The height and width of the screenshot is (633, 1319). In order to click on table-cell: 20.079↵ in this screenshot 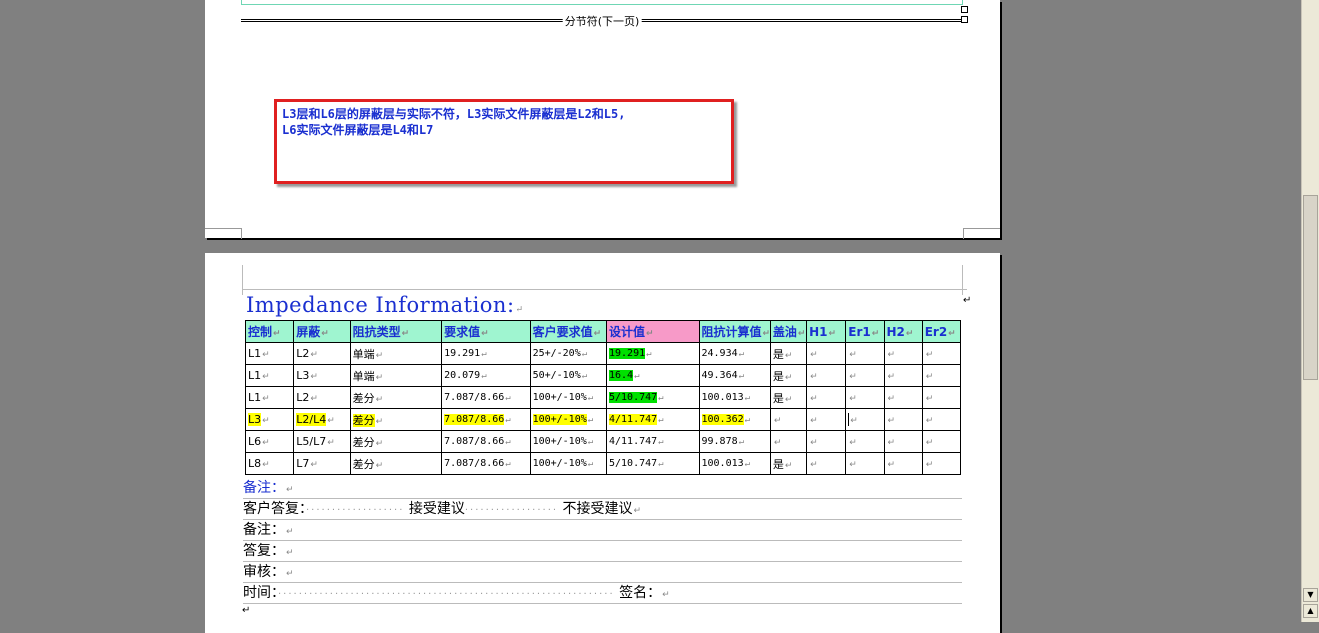, I will do `click(486, 375)`.